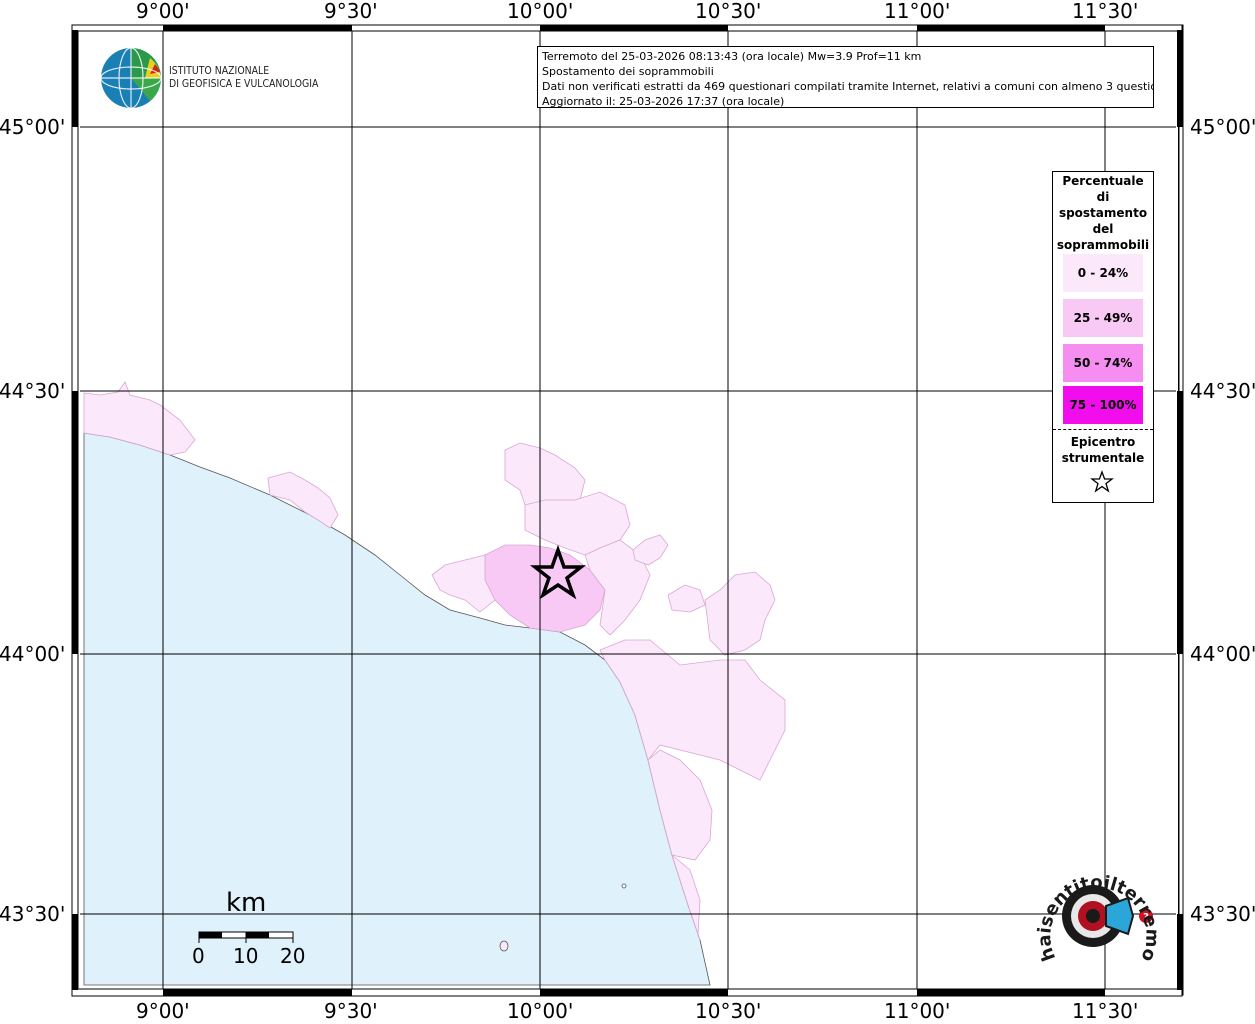 The width and height of the screenshot is (1255, 1024). What do you see at coordinates (1103, 273) in the screenshot?
I see `legend-class-0: 0 - 24%` at bounding box center [1103, 273].